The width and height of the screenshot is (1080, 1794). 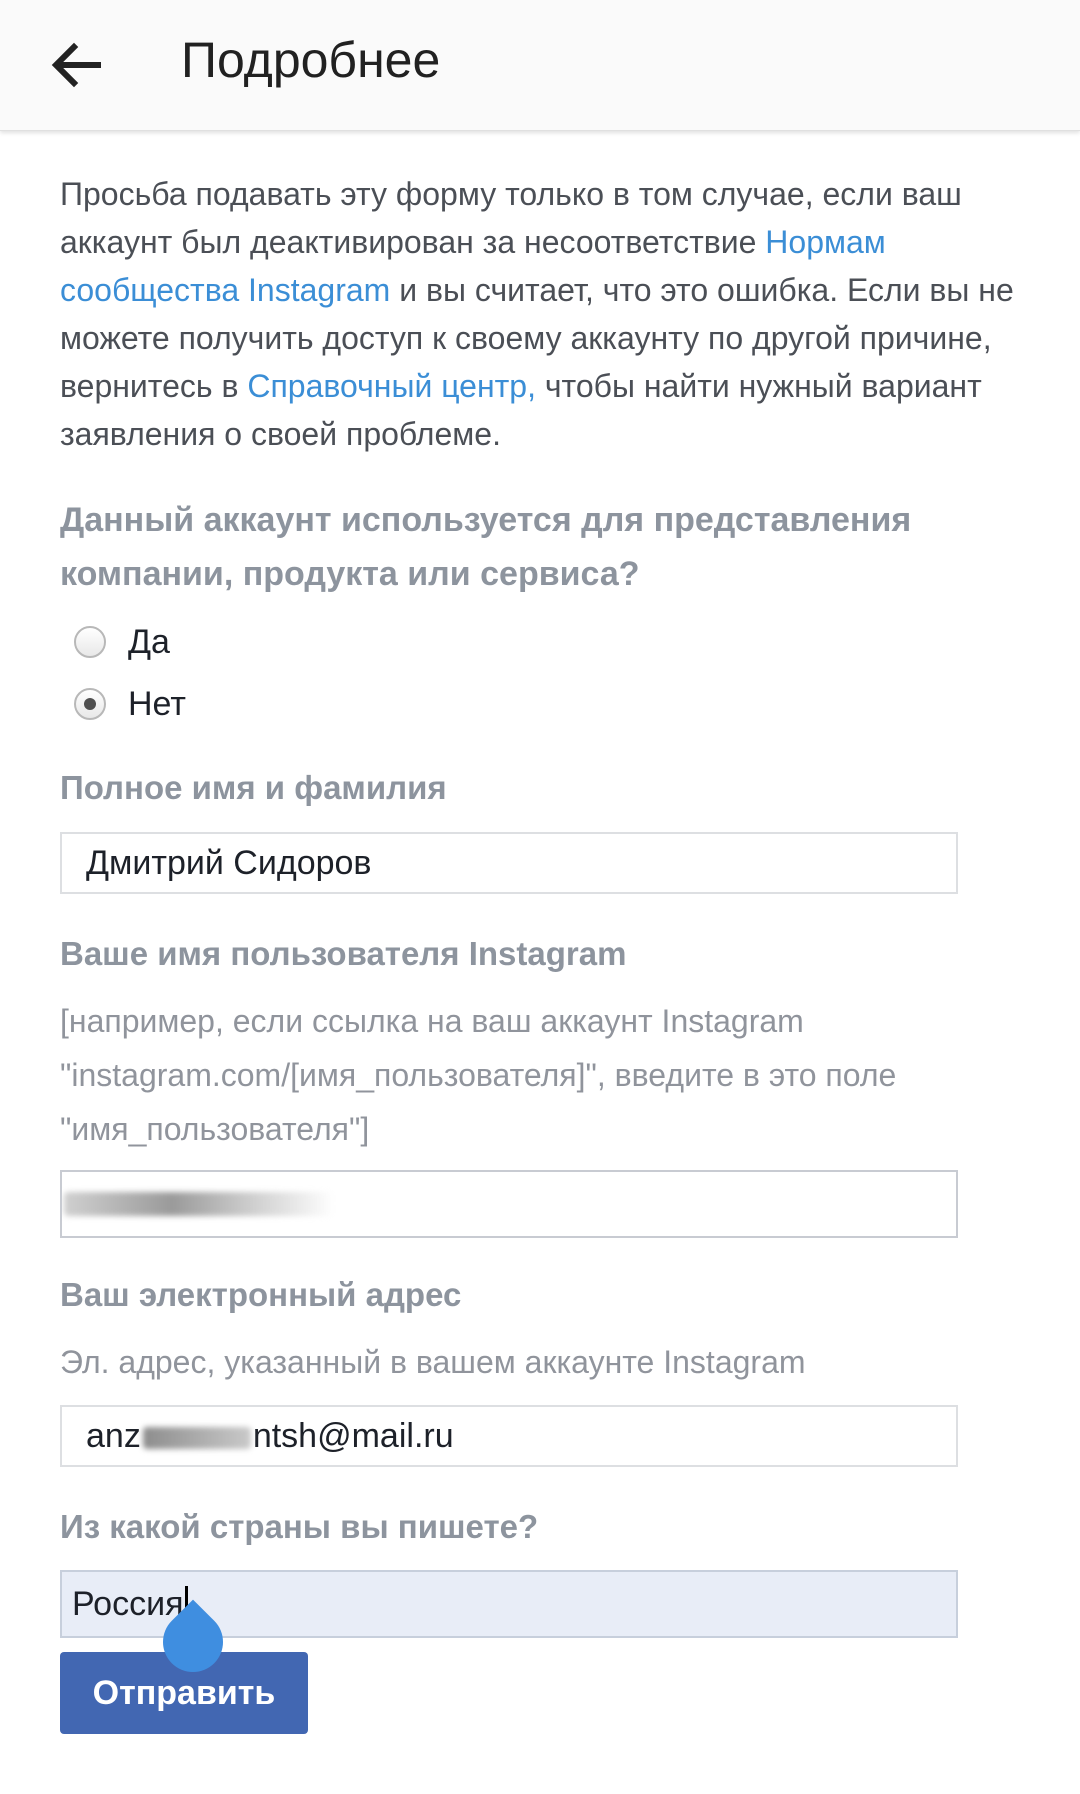 What do you see at coordinates (509, 1204) in the screenshot?
I see `username-input` at bounding box center [509, 1204].